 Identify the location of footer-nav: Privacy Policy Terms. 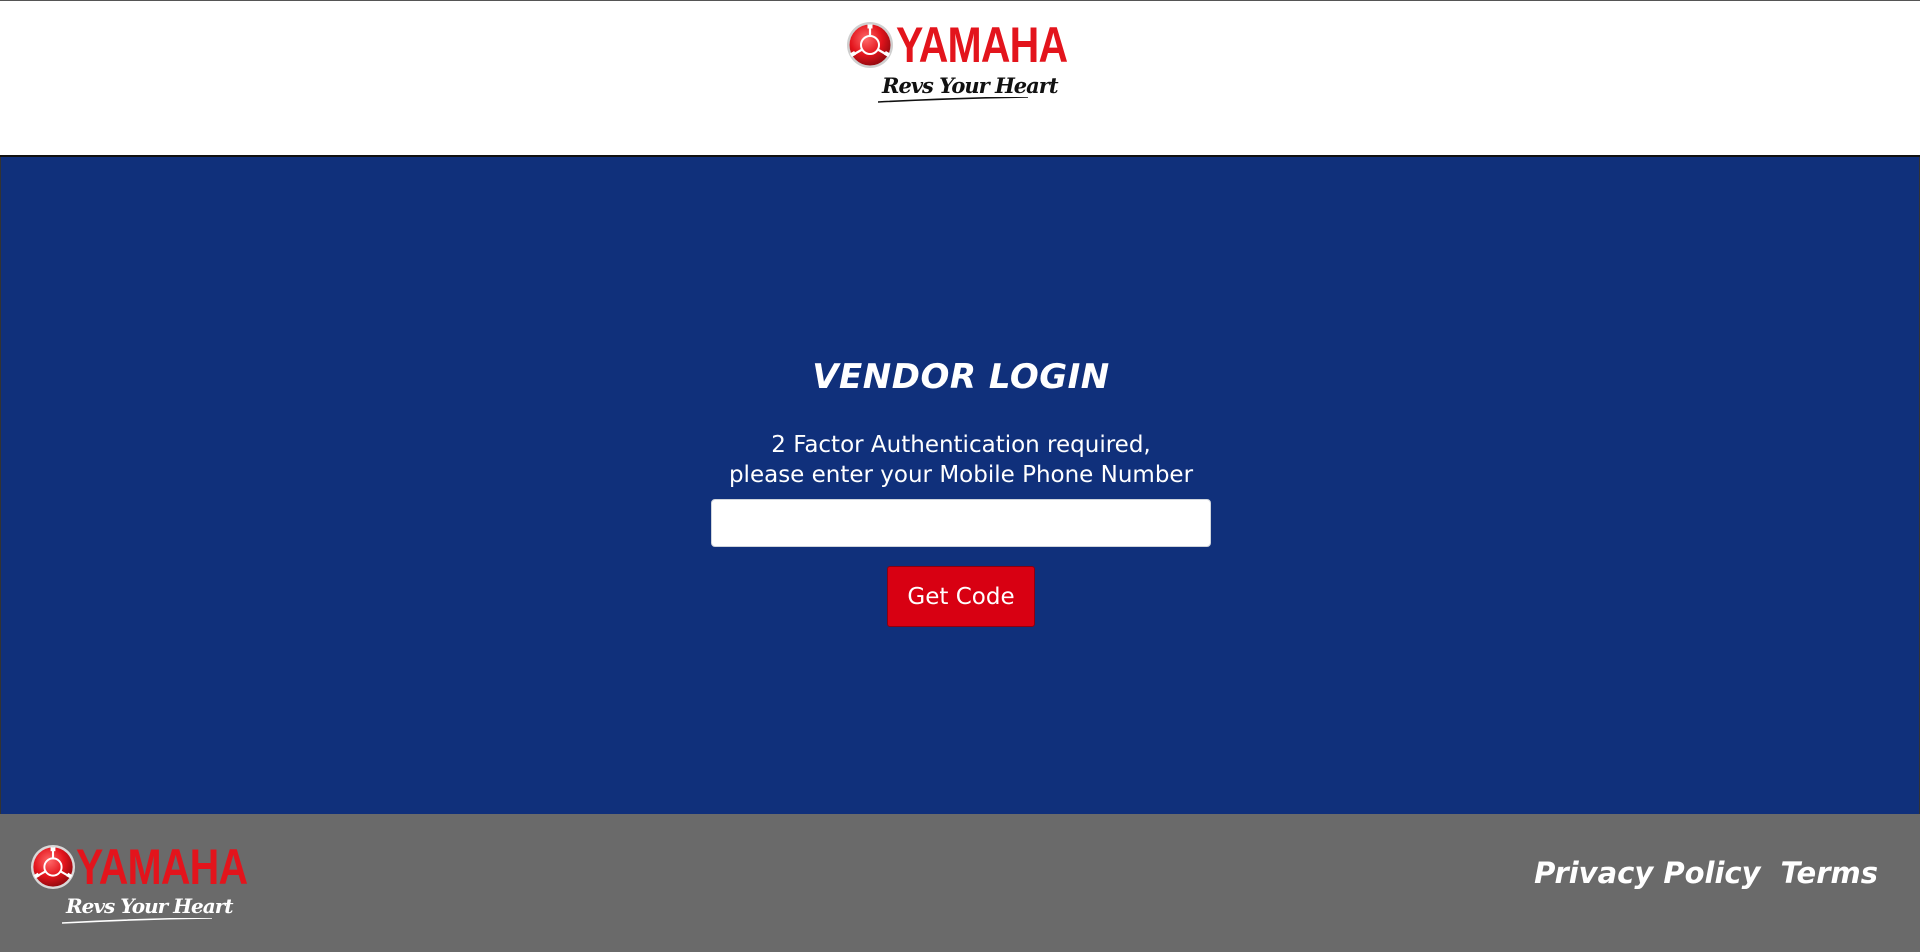
(1706, 873).